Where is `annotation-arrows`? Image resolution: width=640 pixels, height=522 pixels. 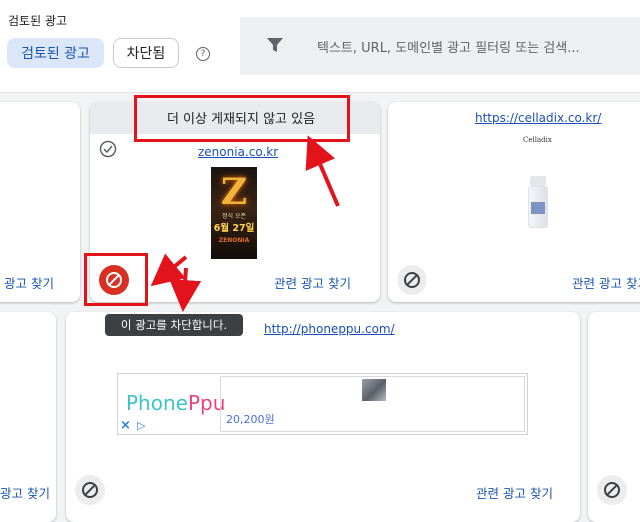 annotation-arrows is located at coordinates (245, 223).